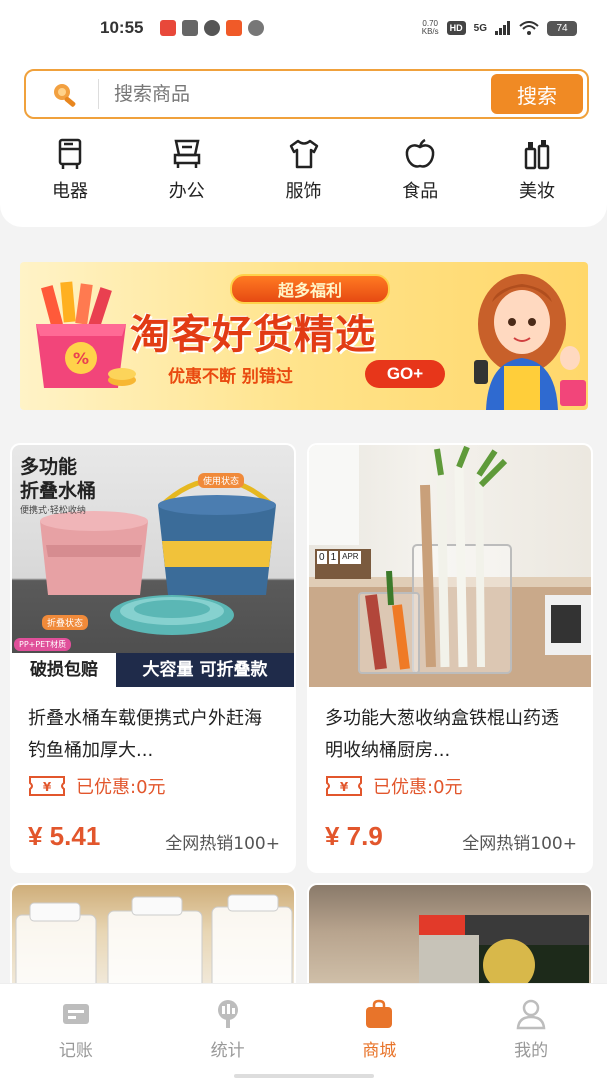  Describe the element at coordinates (86, 334) in the screenshot. I see `gift-bag-icon: %` at that location.